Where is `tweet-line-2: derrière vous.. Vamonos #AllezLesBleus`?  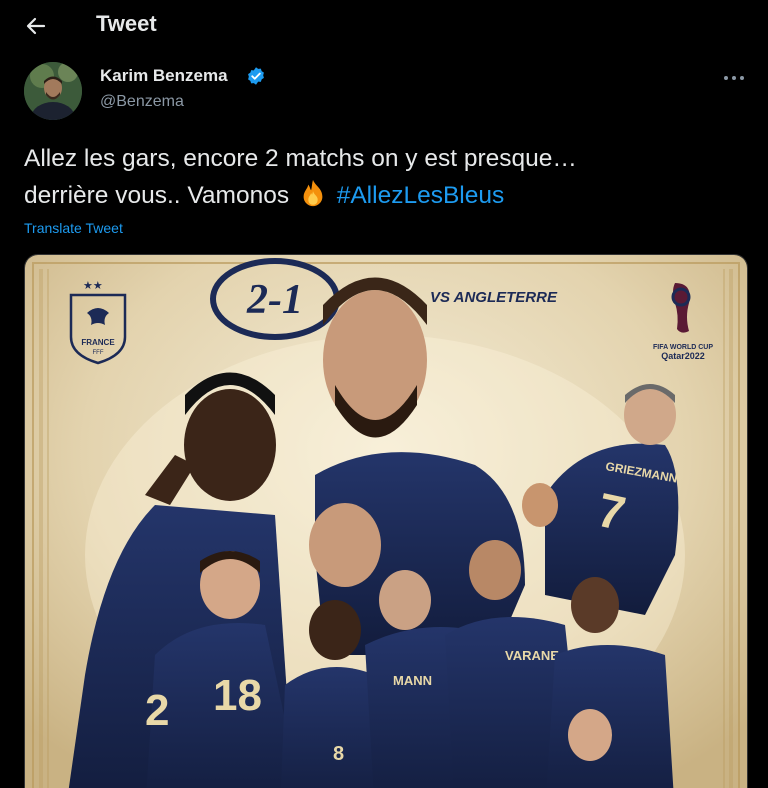
tweet-line-2: derrière vous.. Vamonos #AllezLesBleus is located at coordinates (384, 195).